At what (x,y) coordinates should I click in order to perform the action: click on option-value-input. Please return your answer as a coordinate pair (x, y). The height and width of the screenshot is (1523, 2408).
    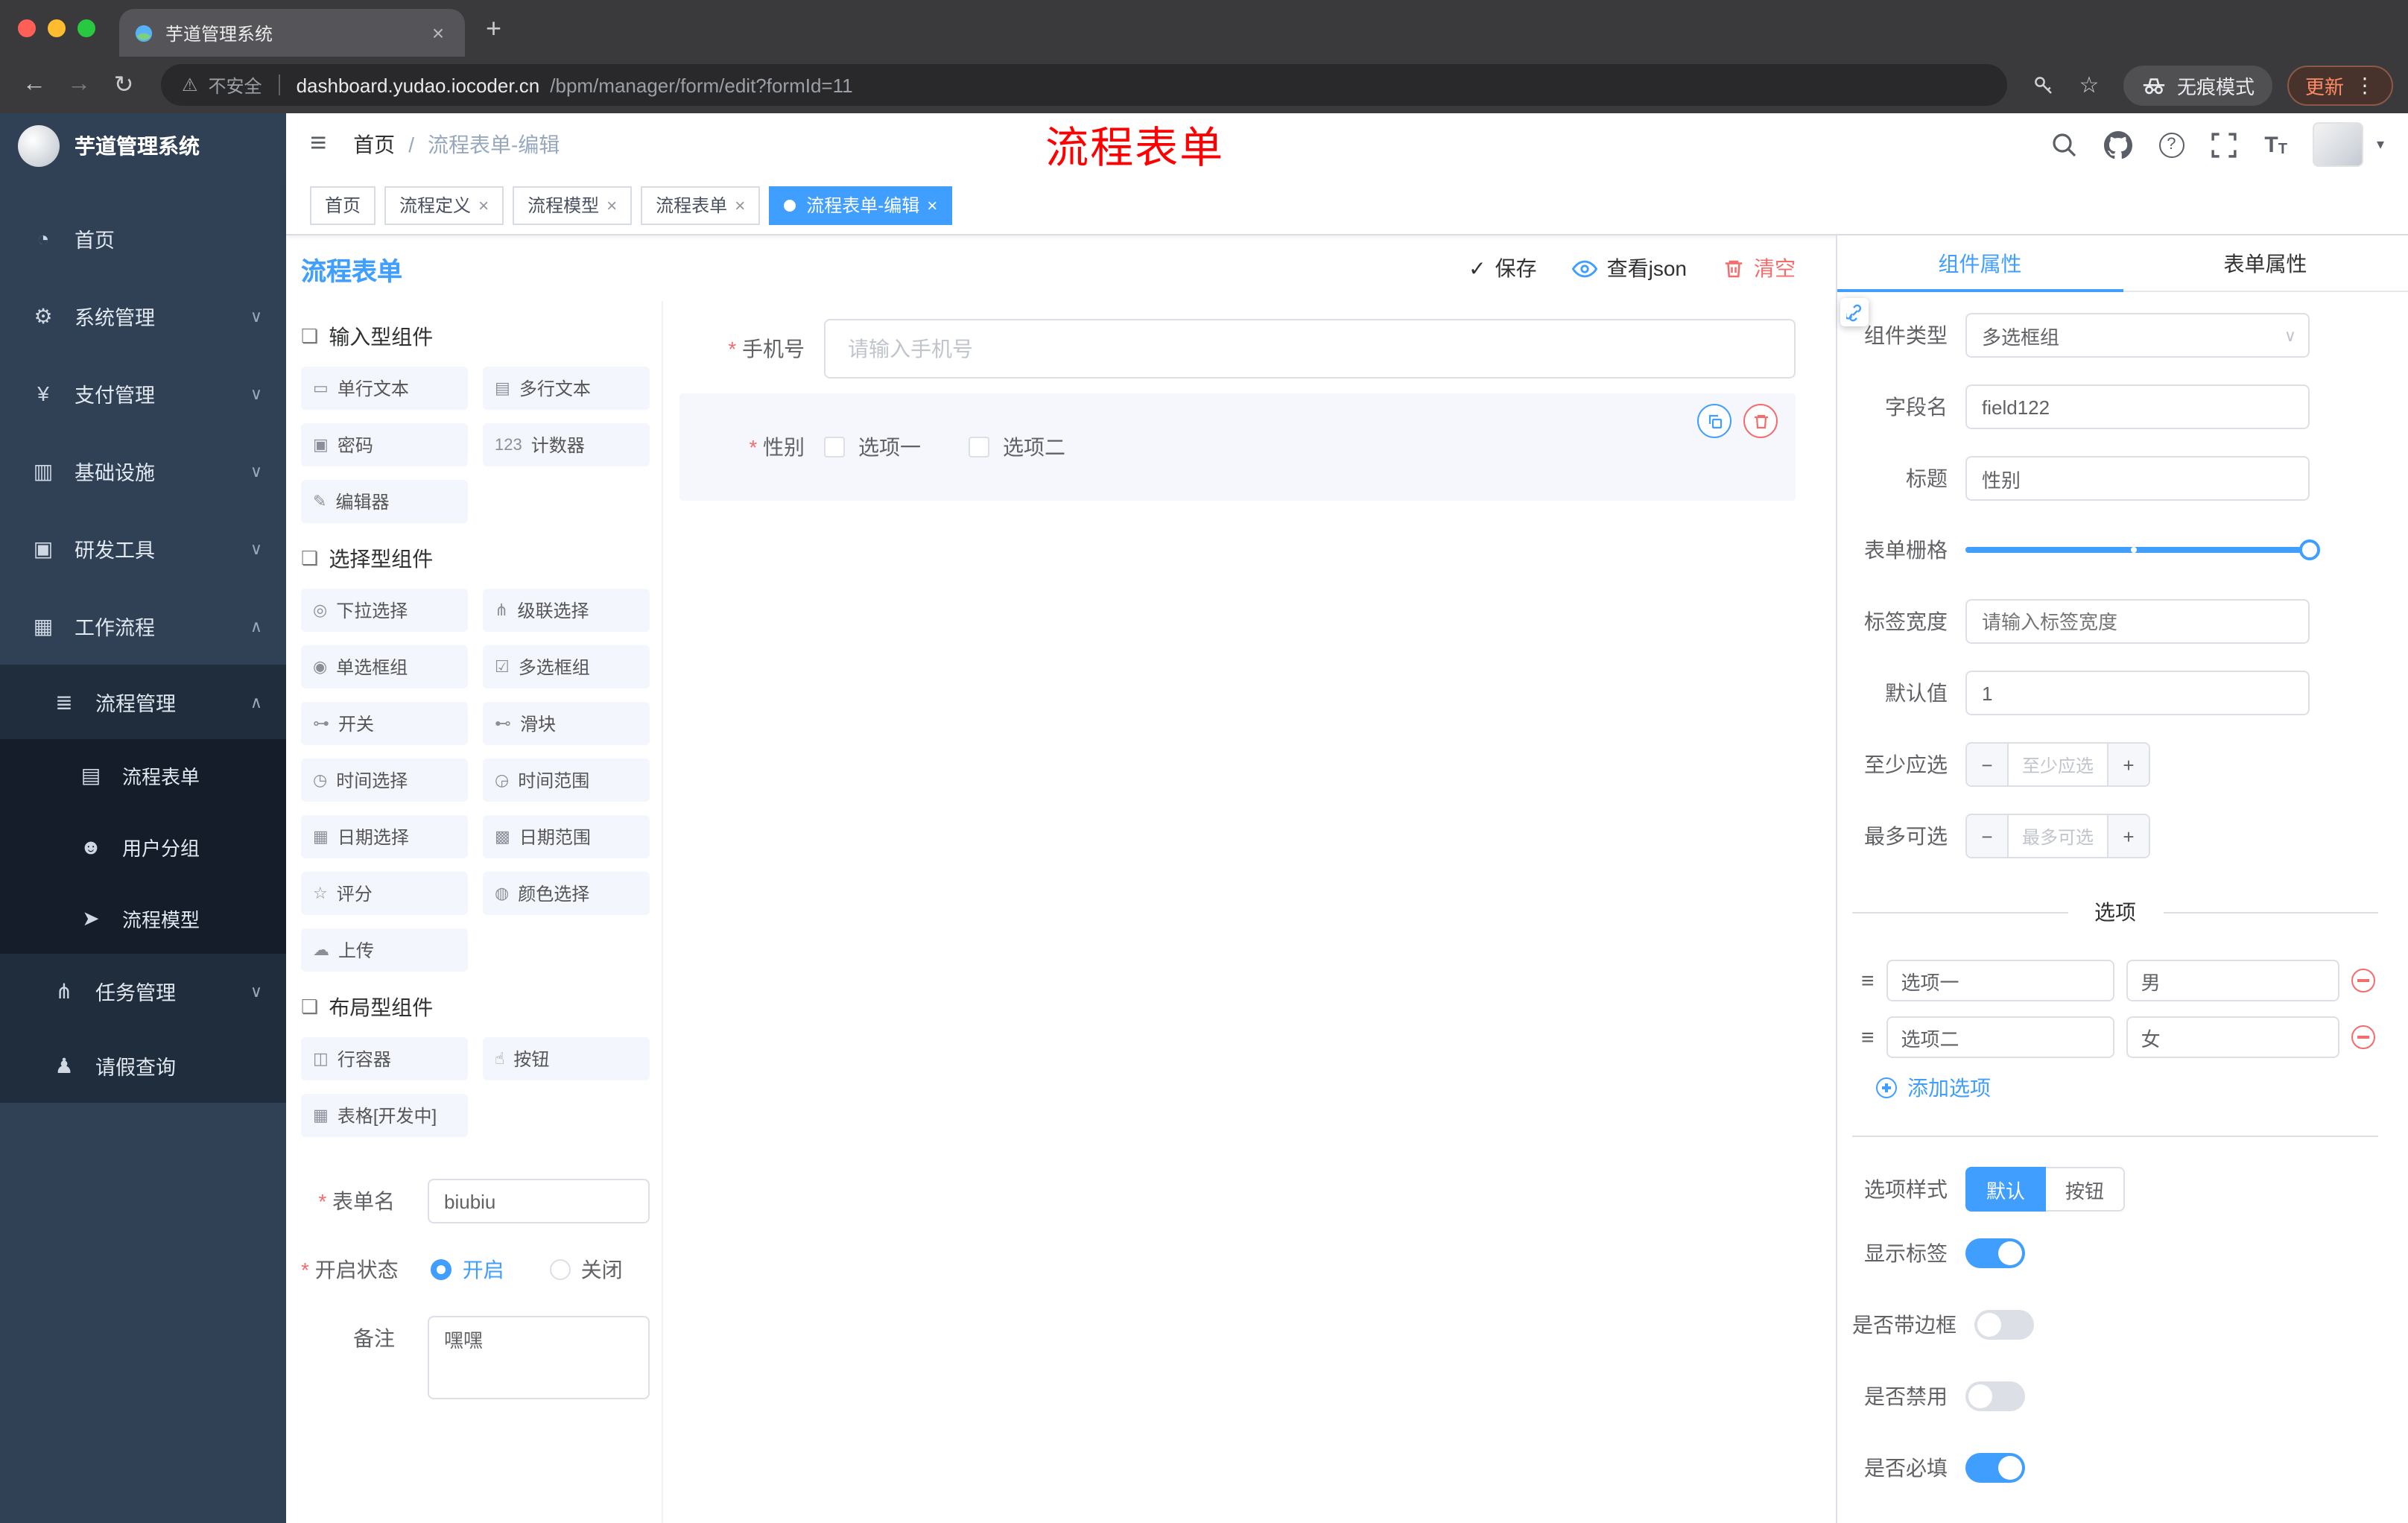
    Looking at the image, I should click on (2232, 1037).